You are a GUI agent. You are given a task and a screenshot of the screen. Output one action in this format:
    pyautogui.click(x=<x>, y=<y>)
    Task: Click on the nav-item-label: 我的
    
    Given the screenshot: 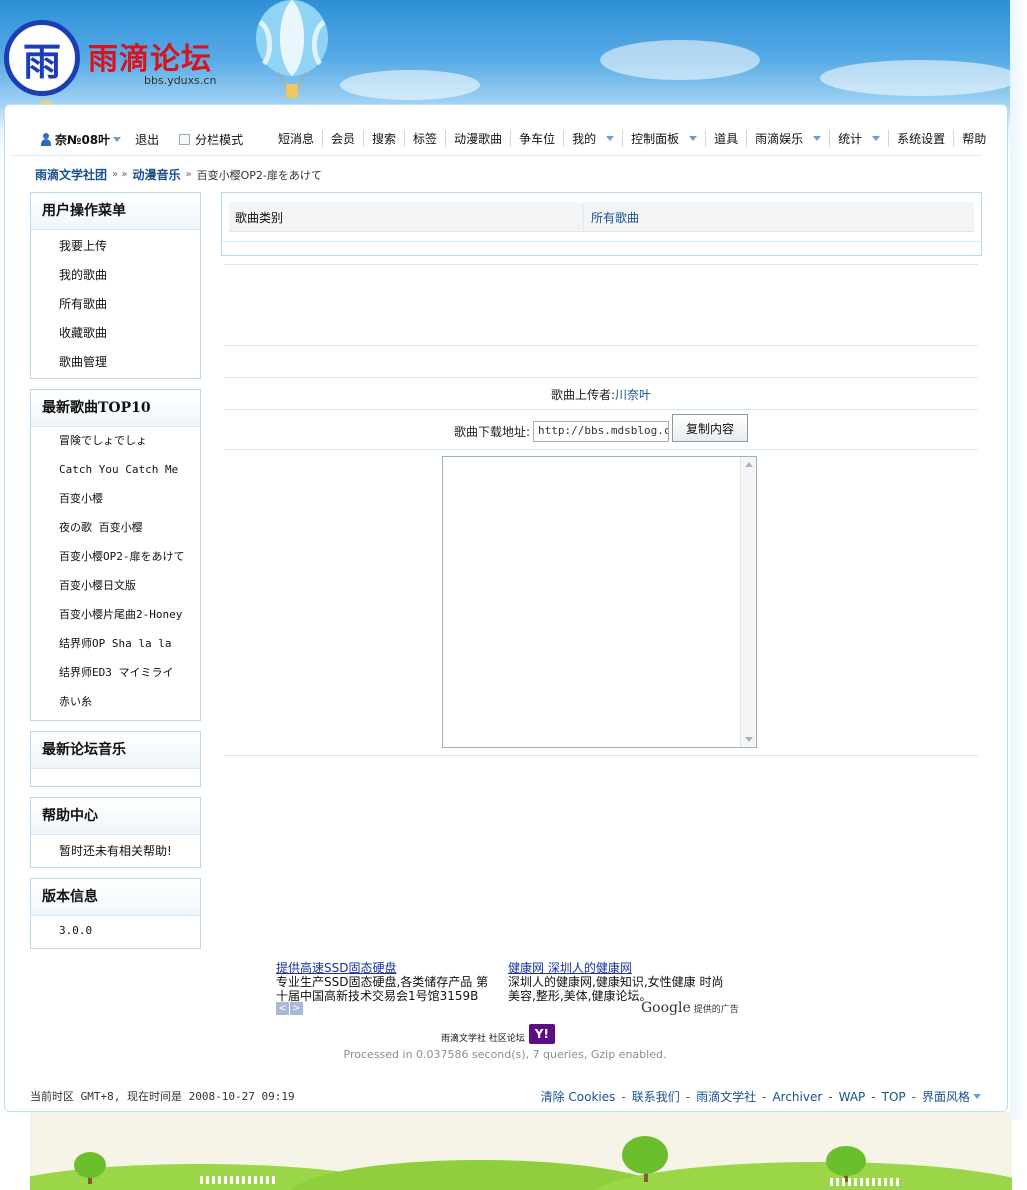 What is the action you would take?
    pyautogui.click(x=584, y=139)
    